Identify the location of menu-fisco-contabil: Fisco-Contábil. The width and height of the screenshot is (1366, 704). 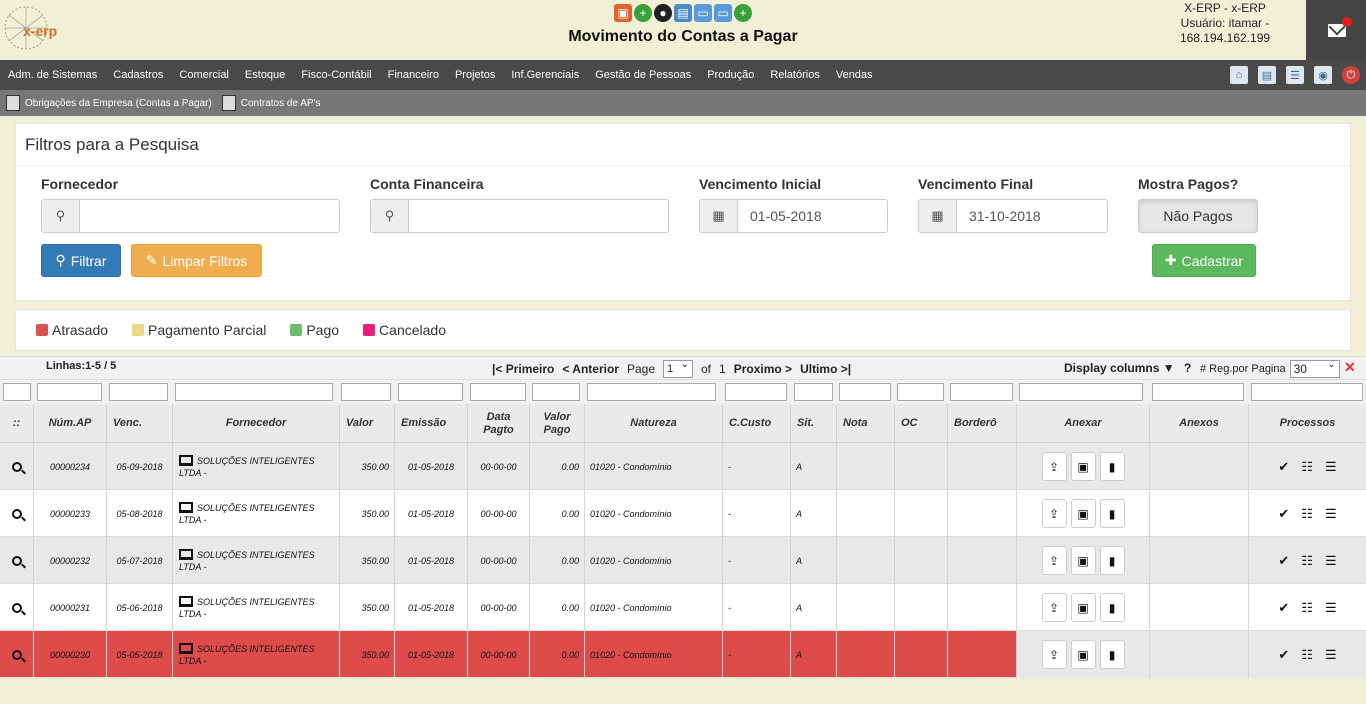
(336, 75).